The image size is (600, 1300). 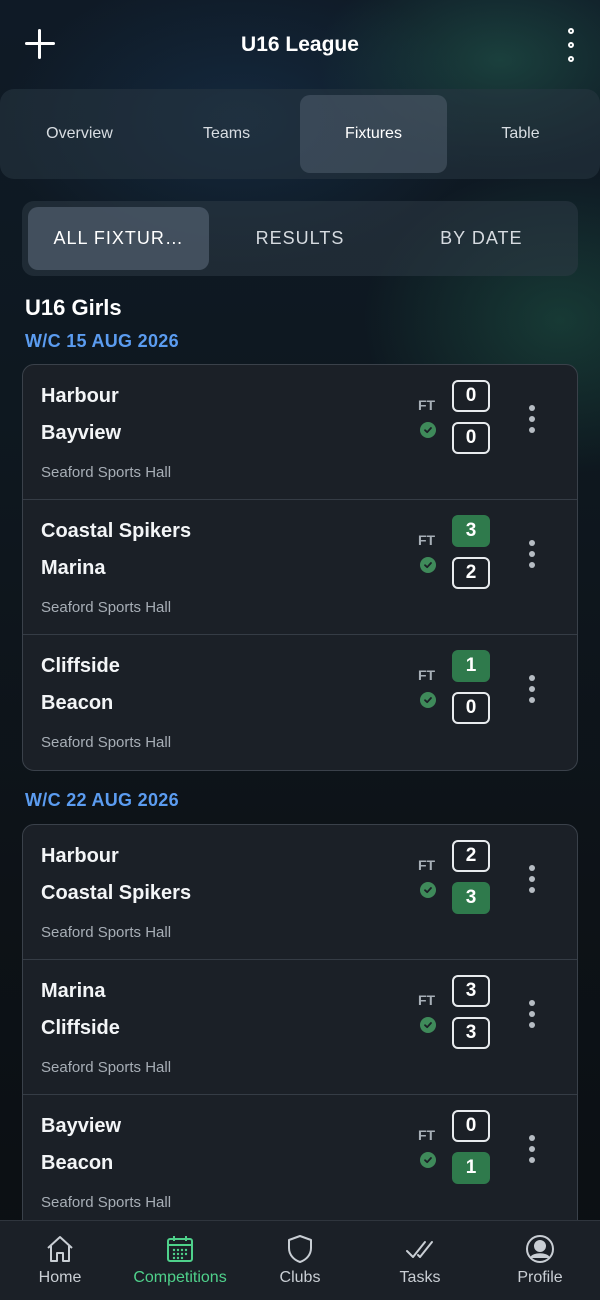 I want to click on week-label: W/C 22 AUG 2026, so click(x=102, y=800).